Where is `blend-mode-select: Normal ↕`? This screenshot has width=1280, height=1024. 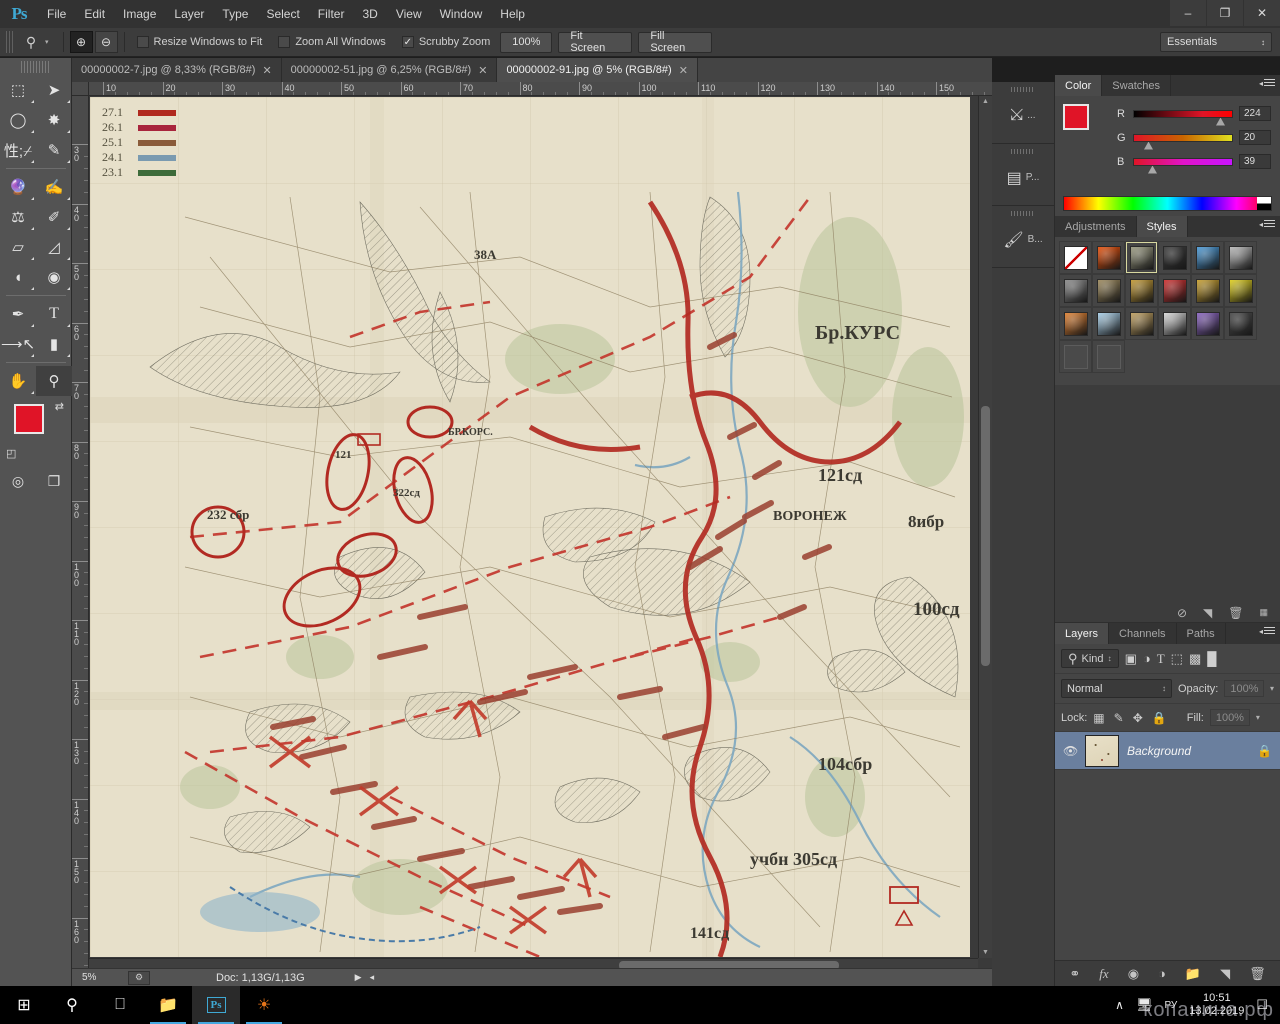 blend-mode-select: Normal ↕ is located at coordinates (1116, 688).